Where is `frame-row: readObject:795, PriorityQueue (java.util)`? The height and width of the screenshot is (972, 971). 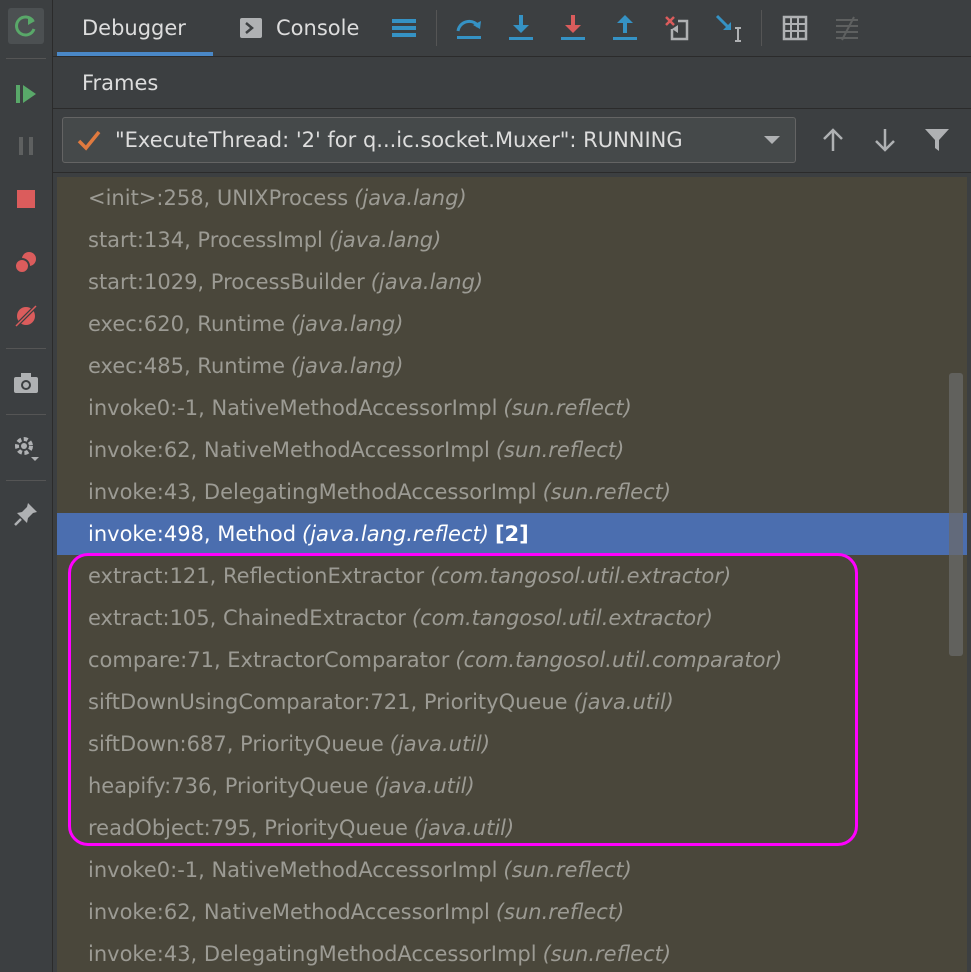
frame-row: readObject:795, PriorityQueue (java.util) is located at coordinates (512, 828).